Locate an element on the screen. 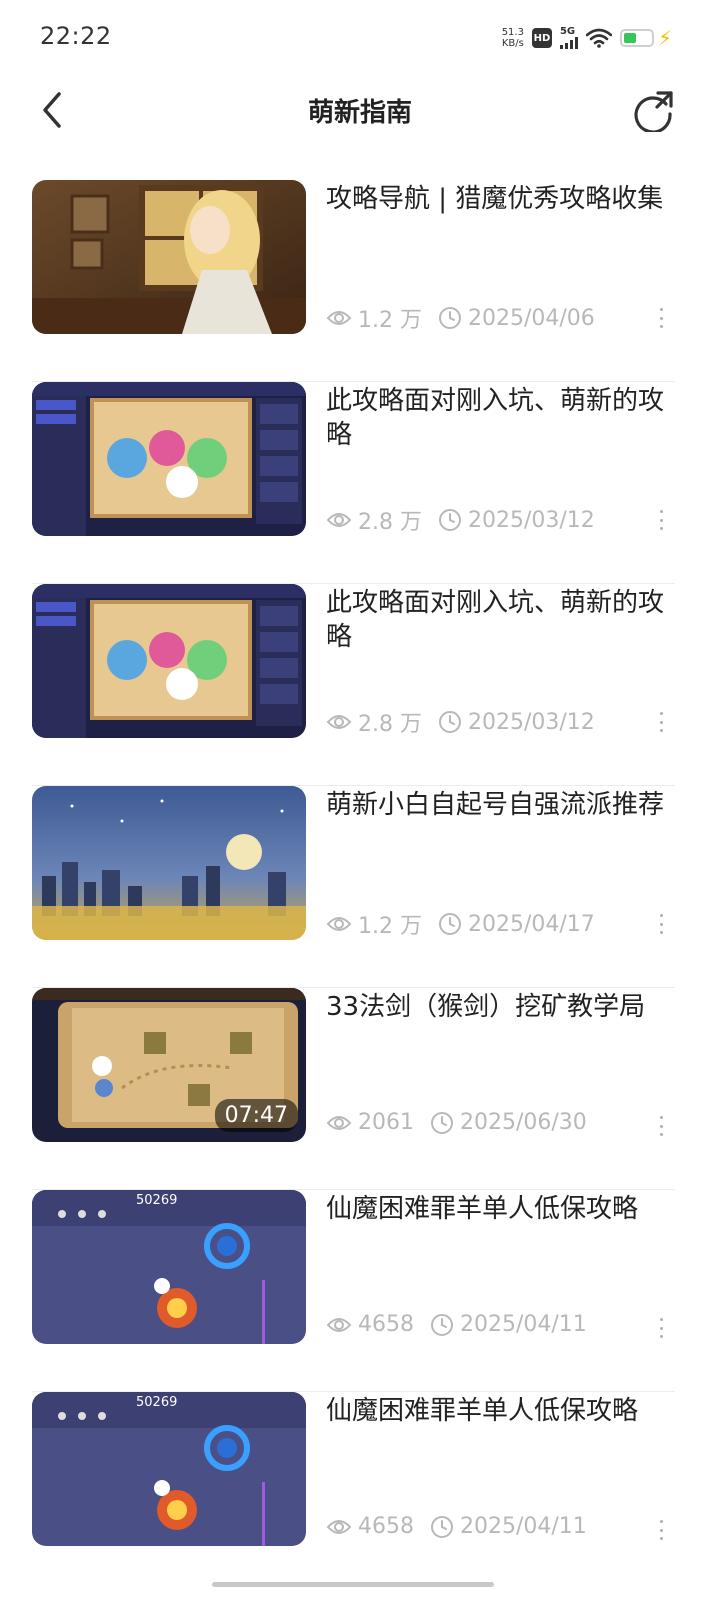  charging-icon: ⚡ is located at coordinates (664, 38).